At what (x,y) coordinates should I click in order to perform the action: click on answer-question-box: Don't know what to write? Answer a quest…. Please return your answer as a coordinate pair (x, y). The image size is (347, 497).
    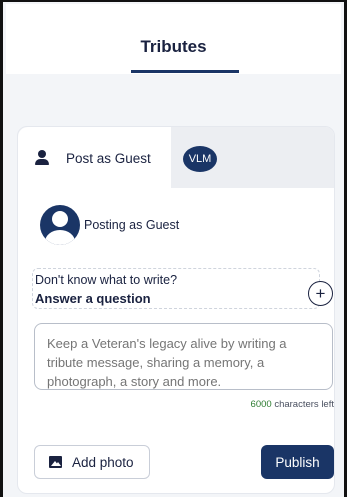
    Looking at the image, I should click on (182, 288).